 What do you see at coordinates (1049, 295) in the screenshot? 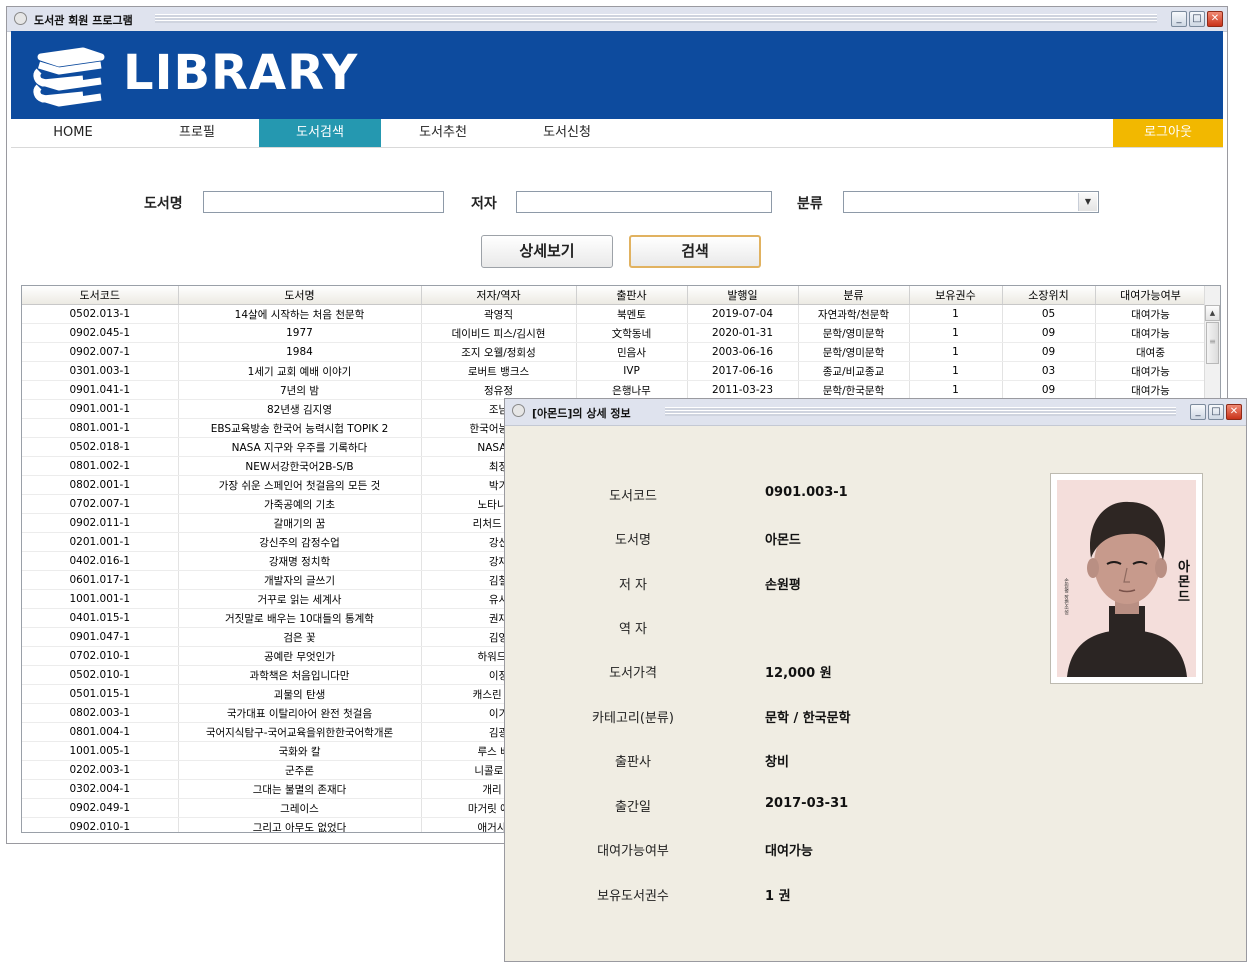
I see `column-header: 소장위치` at bounding box center [1049, 295].